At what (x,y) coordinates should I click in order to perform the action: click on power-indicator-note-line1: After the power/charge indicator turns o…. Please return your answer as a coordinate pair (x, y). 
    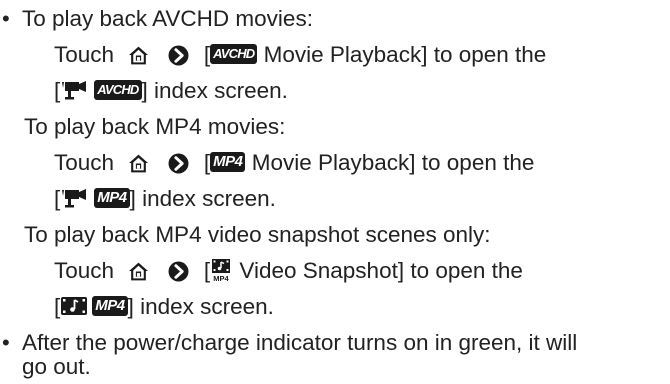
    Looking at the image, I should click on (300, 342).